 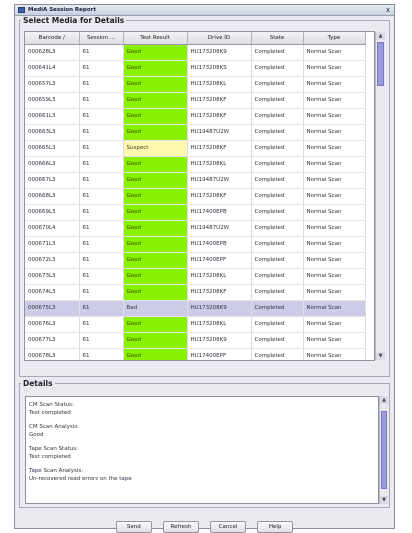 I want to click on media-table-scrollbar: ▲ ▼, so click(x=380, y=196).